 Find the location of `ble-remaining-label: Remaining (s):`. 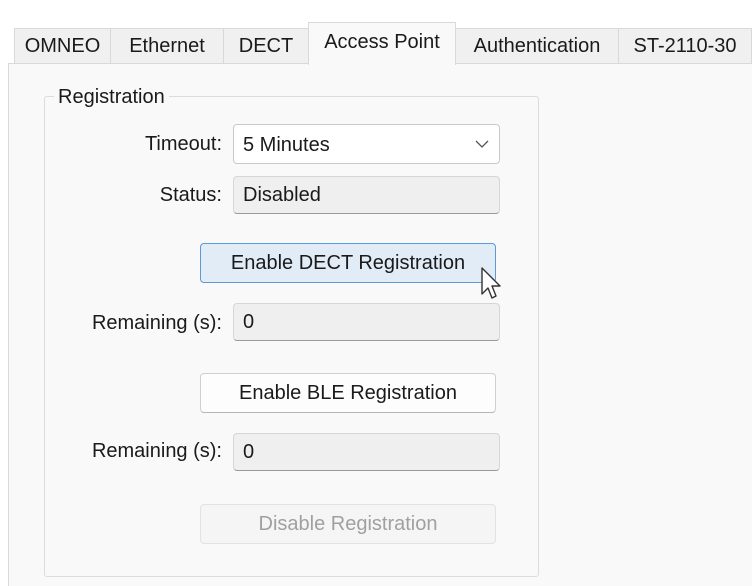

ble-remaining-label: Remaining (s): is located at coordinates (156, 451).